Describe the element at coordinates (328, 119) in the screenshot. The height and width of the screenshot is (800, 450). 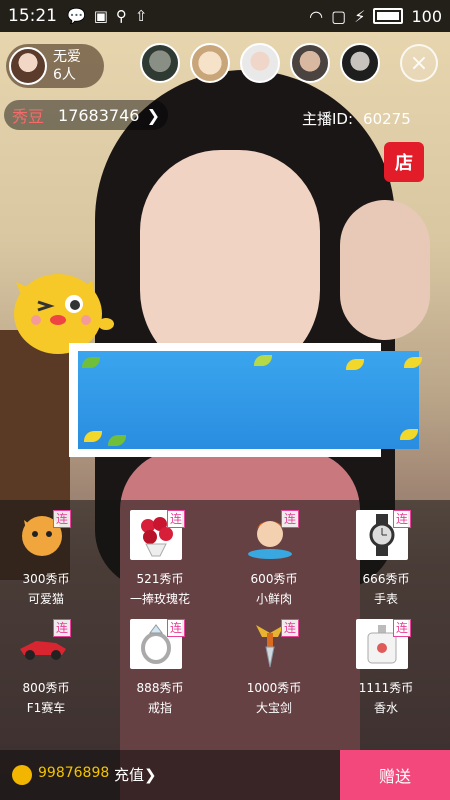
I see `anchor-id-label: 主播ID:` at that location.